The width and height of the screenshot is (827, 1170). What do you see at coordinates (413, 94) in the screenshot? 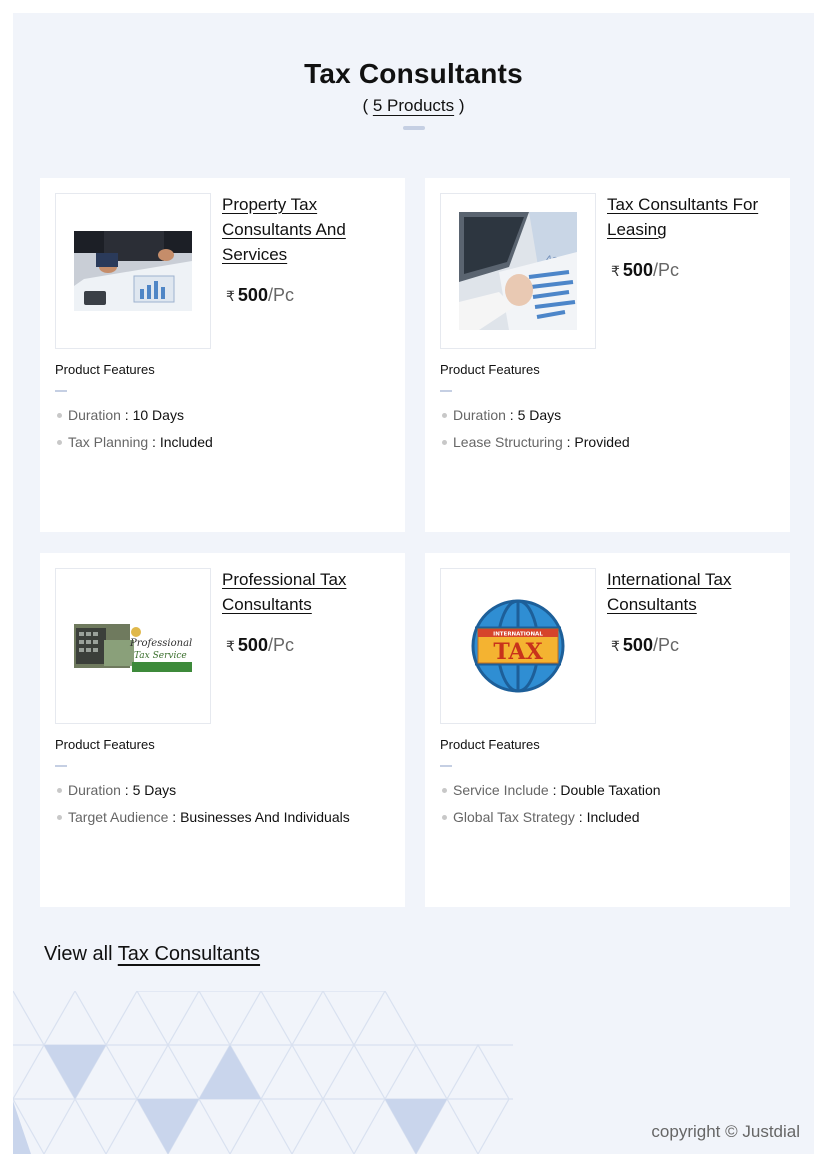
I see `page-header: Tax Consultants ( 5 Products )` at bounding box center [413, 94].